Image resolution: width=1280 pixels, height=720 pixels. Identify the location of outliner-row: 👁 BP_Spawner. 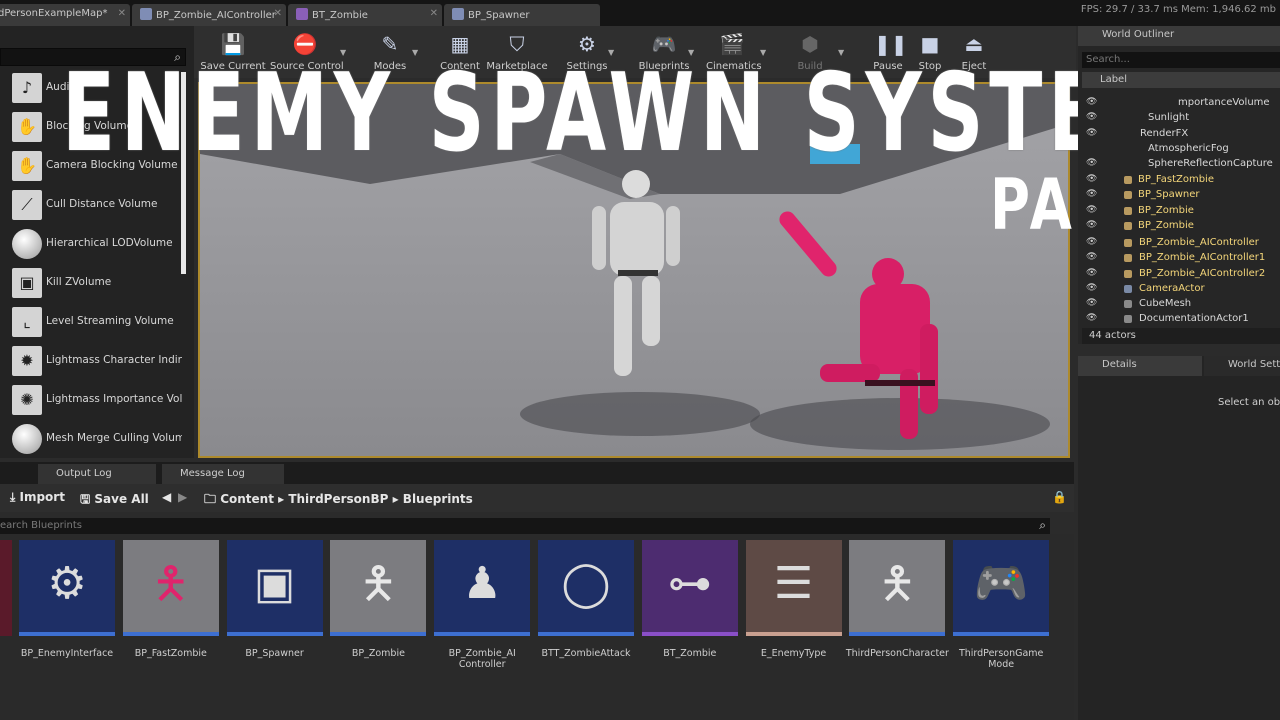
(1181, 195).